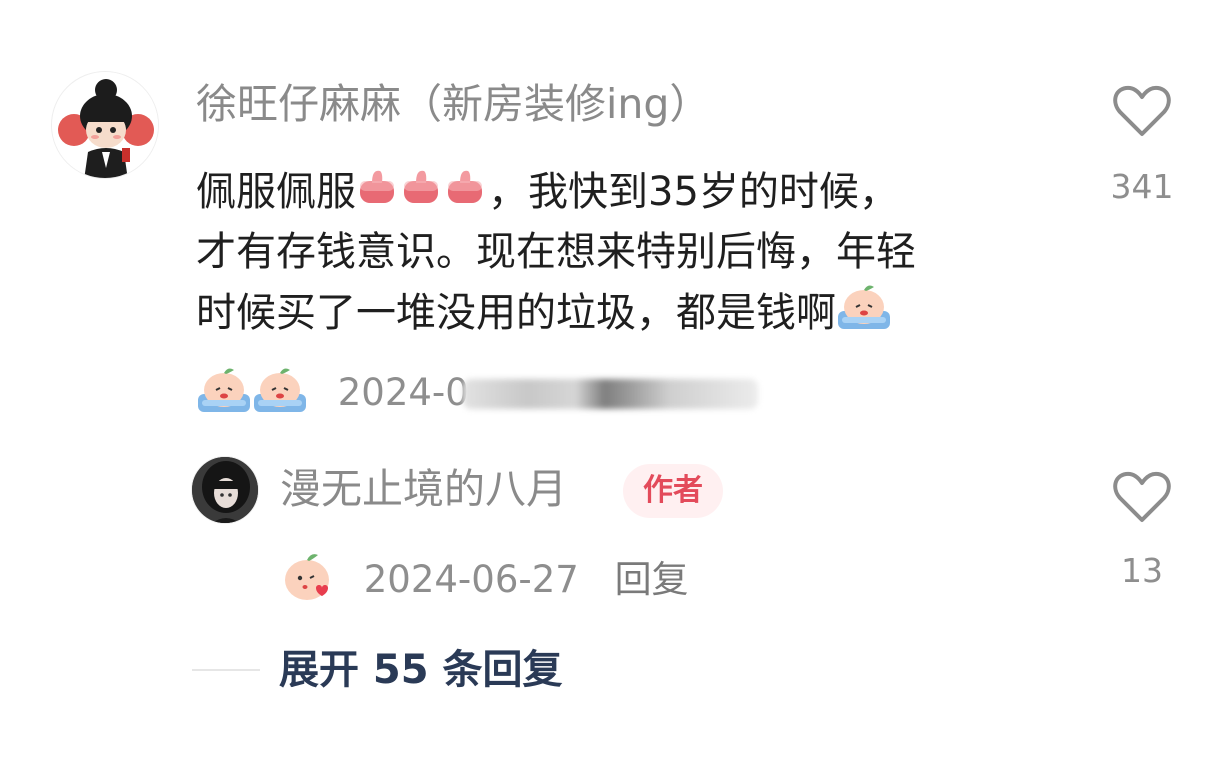 This screenshot has width=1224, height=782. What do you see at coordinates (453, 104) in the screenshot?
I see `commenter-username: 徐旺仔麻麻（新房装修ing）` at bounding box center [453, 104].